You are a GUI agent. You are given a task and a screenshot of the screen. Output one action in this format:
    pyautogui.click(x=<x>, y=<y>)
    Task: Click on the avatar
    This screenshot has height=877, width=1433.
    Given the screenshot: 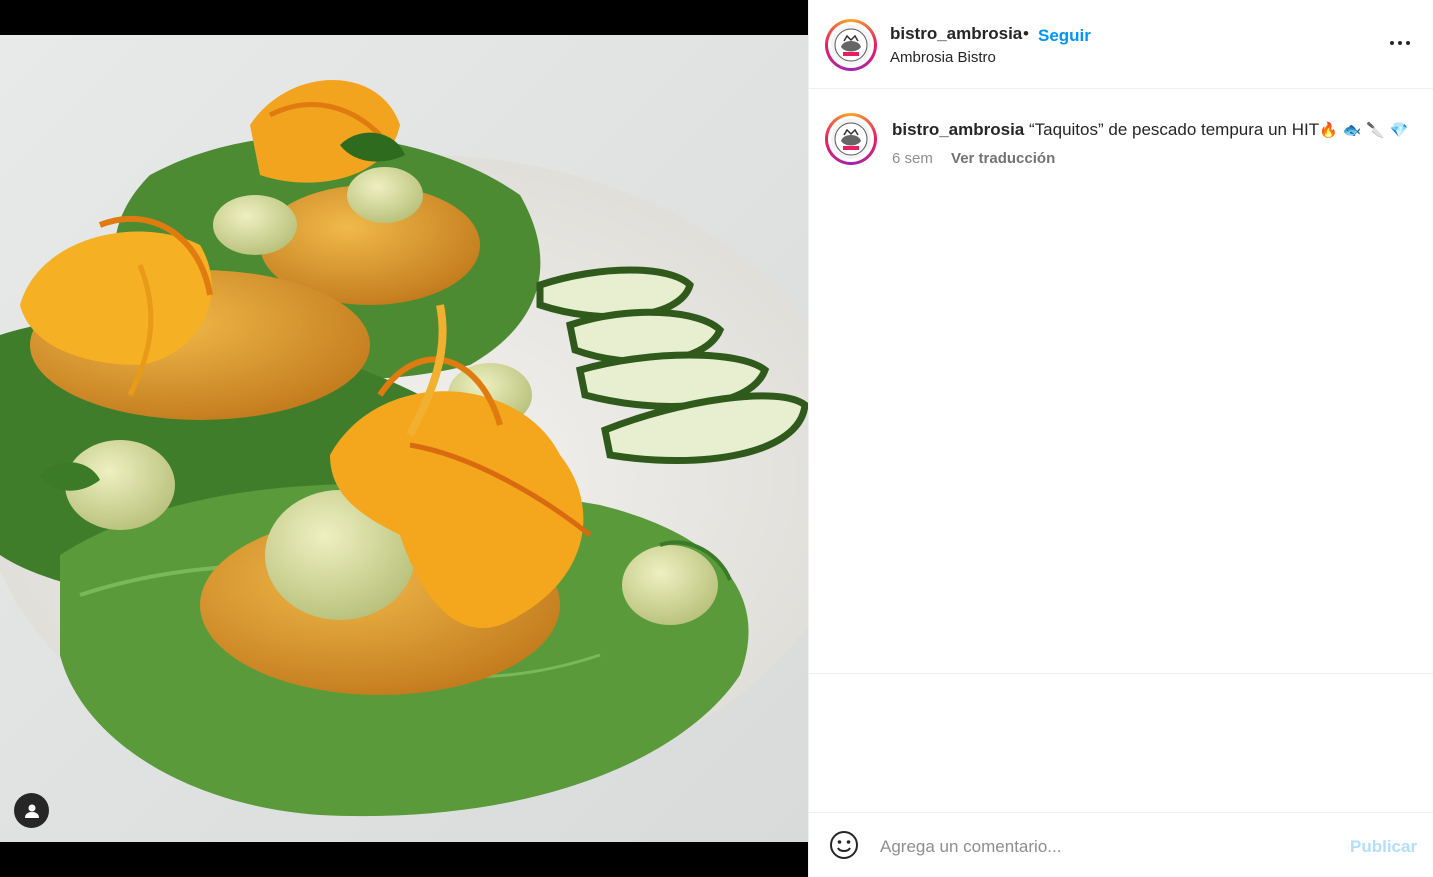 What is the action you would take?
    pyautogui.click(x=851, y=45)
    